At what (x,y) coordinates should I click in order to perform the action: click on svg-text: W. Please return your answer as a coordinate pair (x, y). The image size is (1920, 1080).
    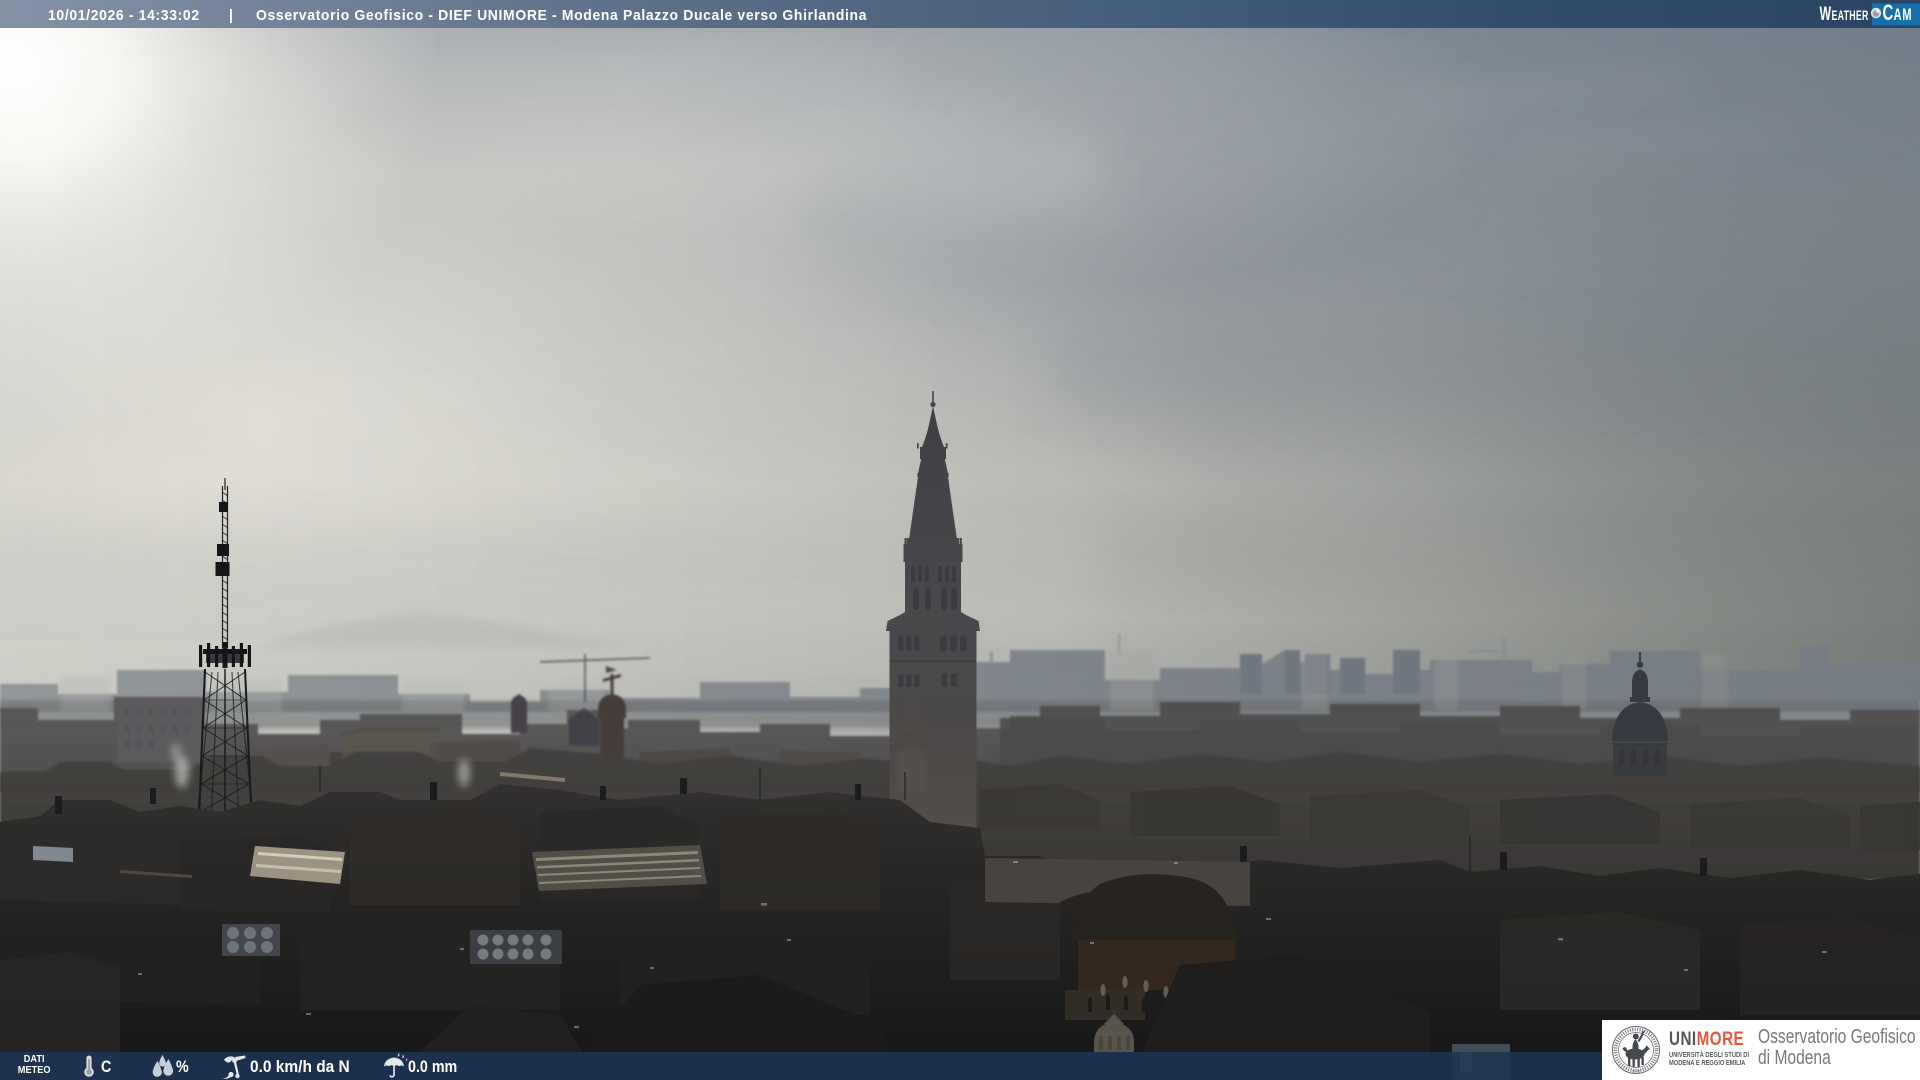
    Looking at the image, I should click on (1826, 14).